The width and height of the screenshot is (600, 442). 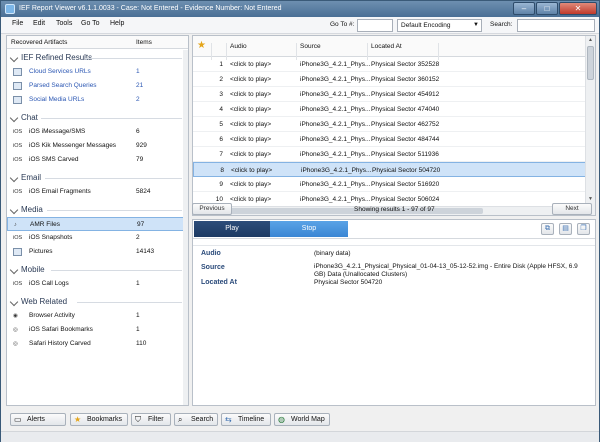 What do you see at coordinates (572, 209) in the screenshot?
I see `next-button: Next` at bounding box center [572, 209].